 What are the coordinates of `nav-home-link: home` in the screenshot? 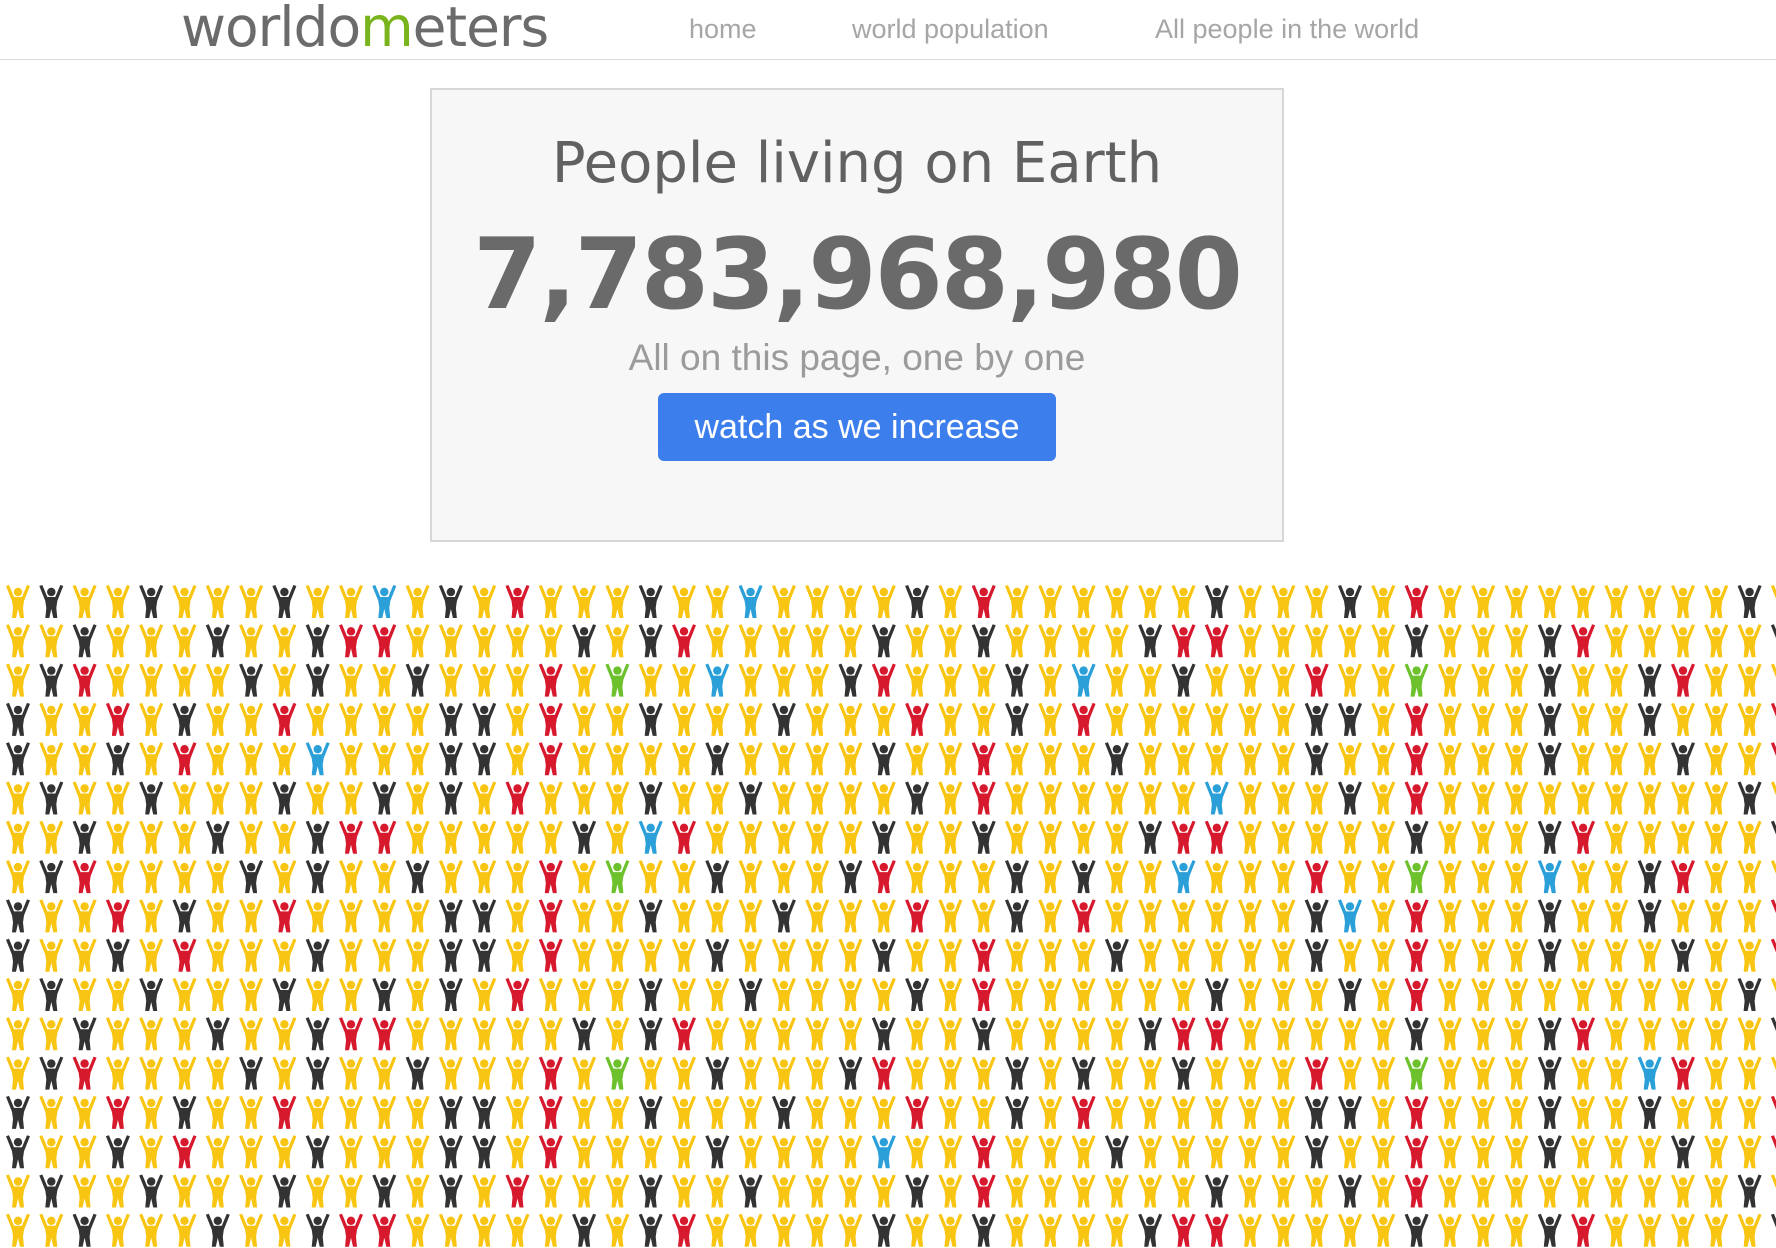 It's located at (723, 29).